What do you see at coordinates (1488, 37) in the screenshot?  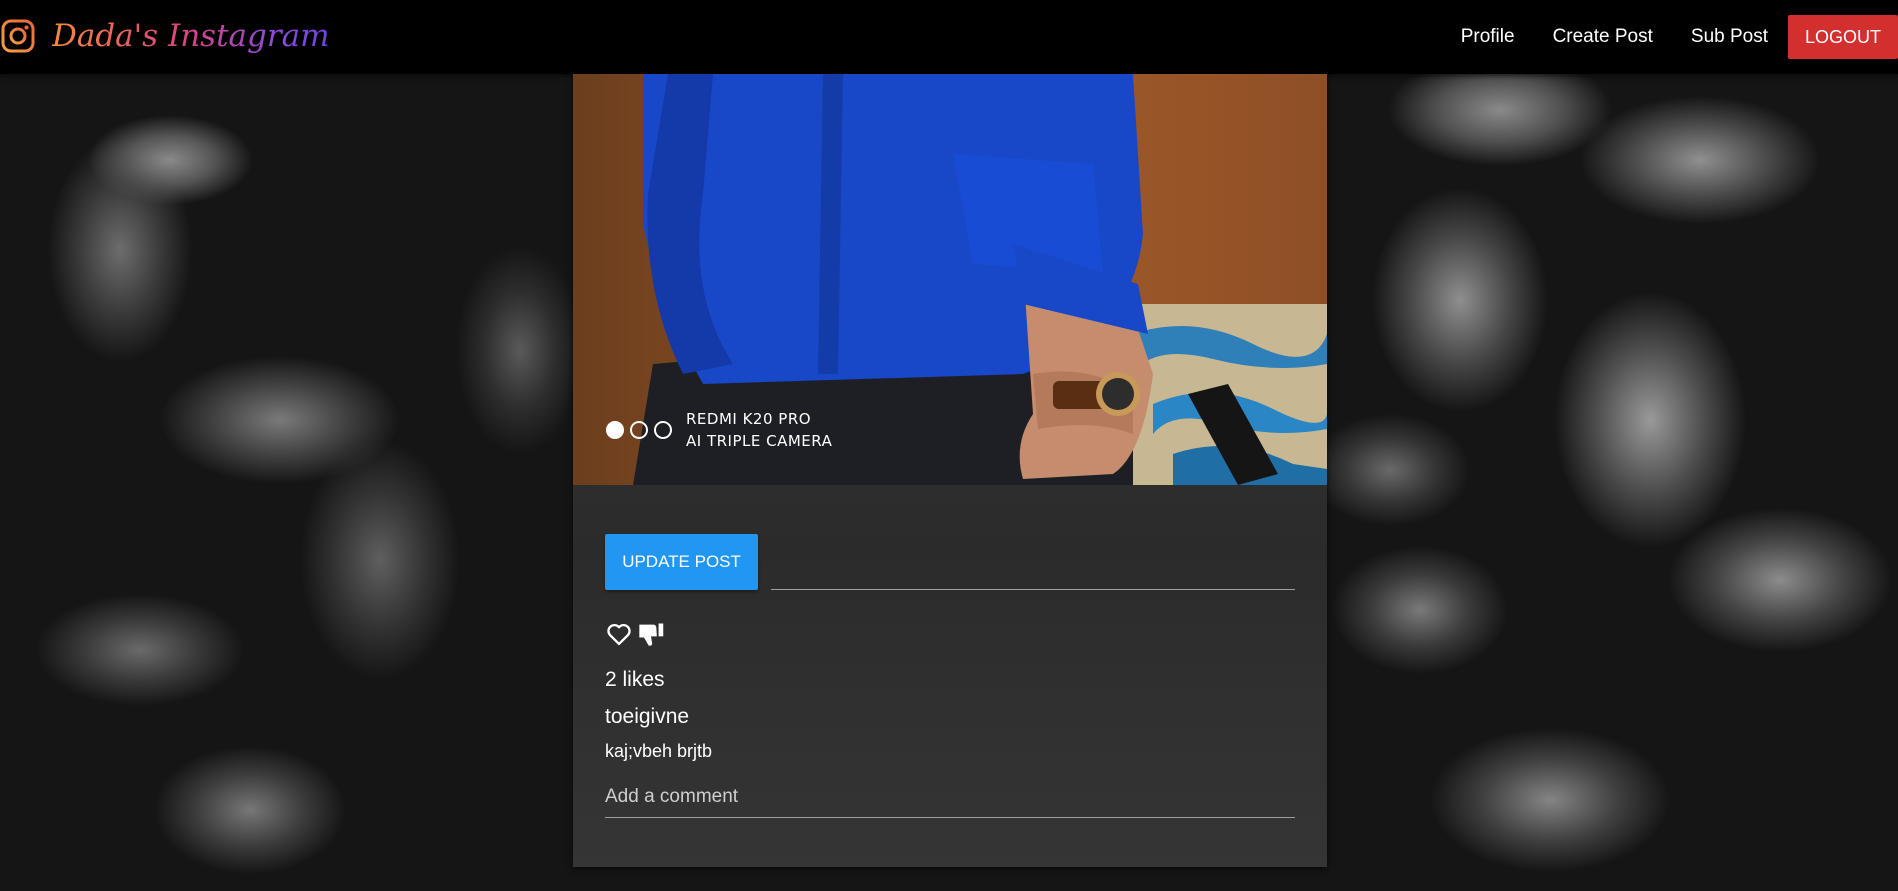 I see `nav-profile-link: Profile` at bounding box center [1488, 37].